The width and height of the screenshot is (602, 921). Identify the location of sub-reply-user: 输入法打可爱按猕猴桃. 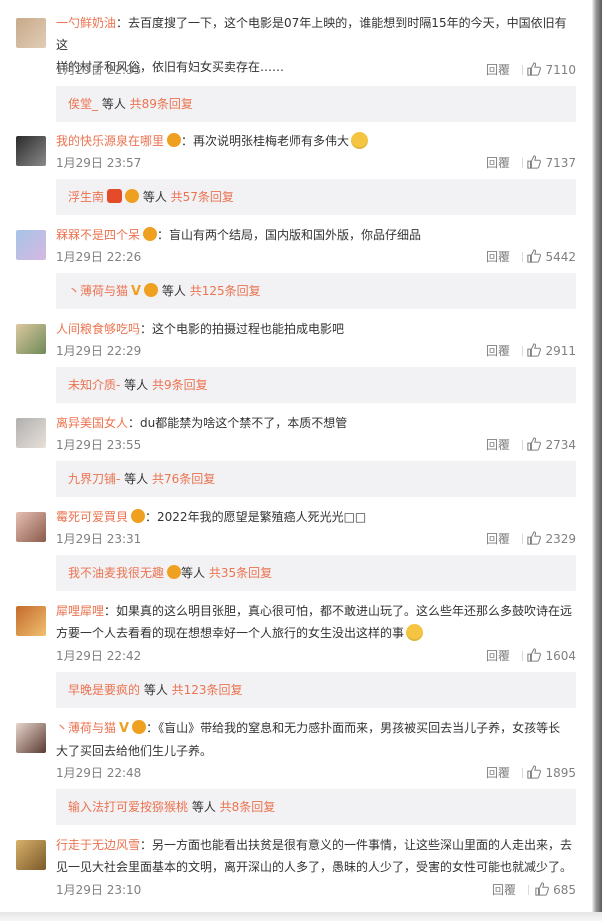
(128, 807).